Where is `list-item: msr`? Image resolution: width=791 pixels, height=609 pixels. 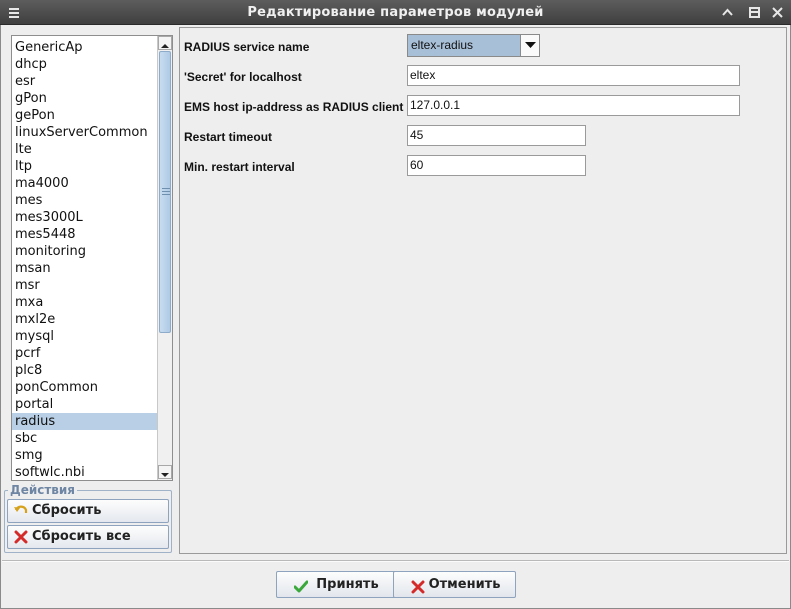 list-item: msr is located at coordinates (84, 285).